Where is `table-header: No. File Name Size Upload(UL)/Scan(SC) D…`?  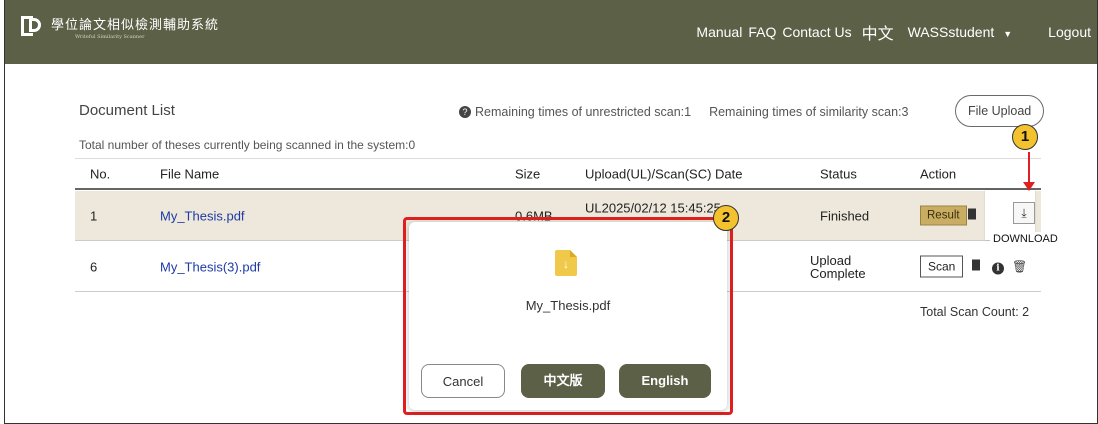 table-header: No. File Name Size Upload(UL)/Scan(SC) D… is located at coordinates (558, 174).